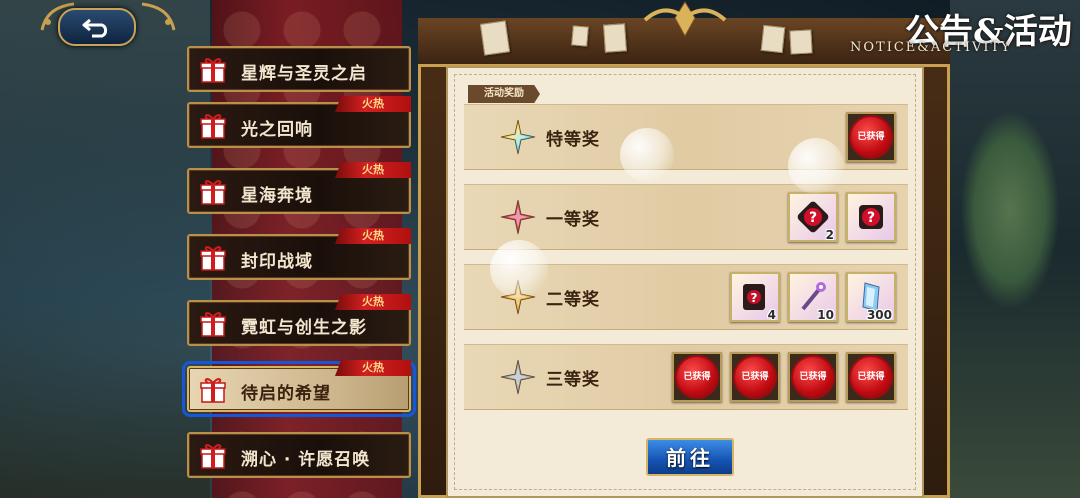 The height and width of the screenshot is (498, 1080). What do you see at coordinates (306, 460) in the screenshot?
I see `activity-item-label: 溯心 · 许愿召唤` at bounding box center [306, 460].